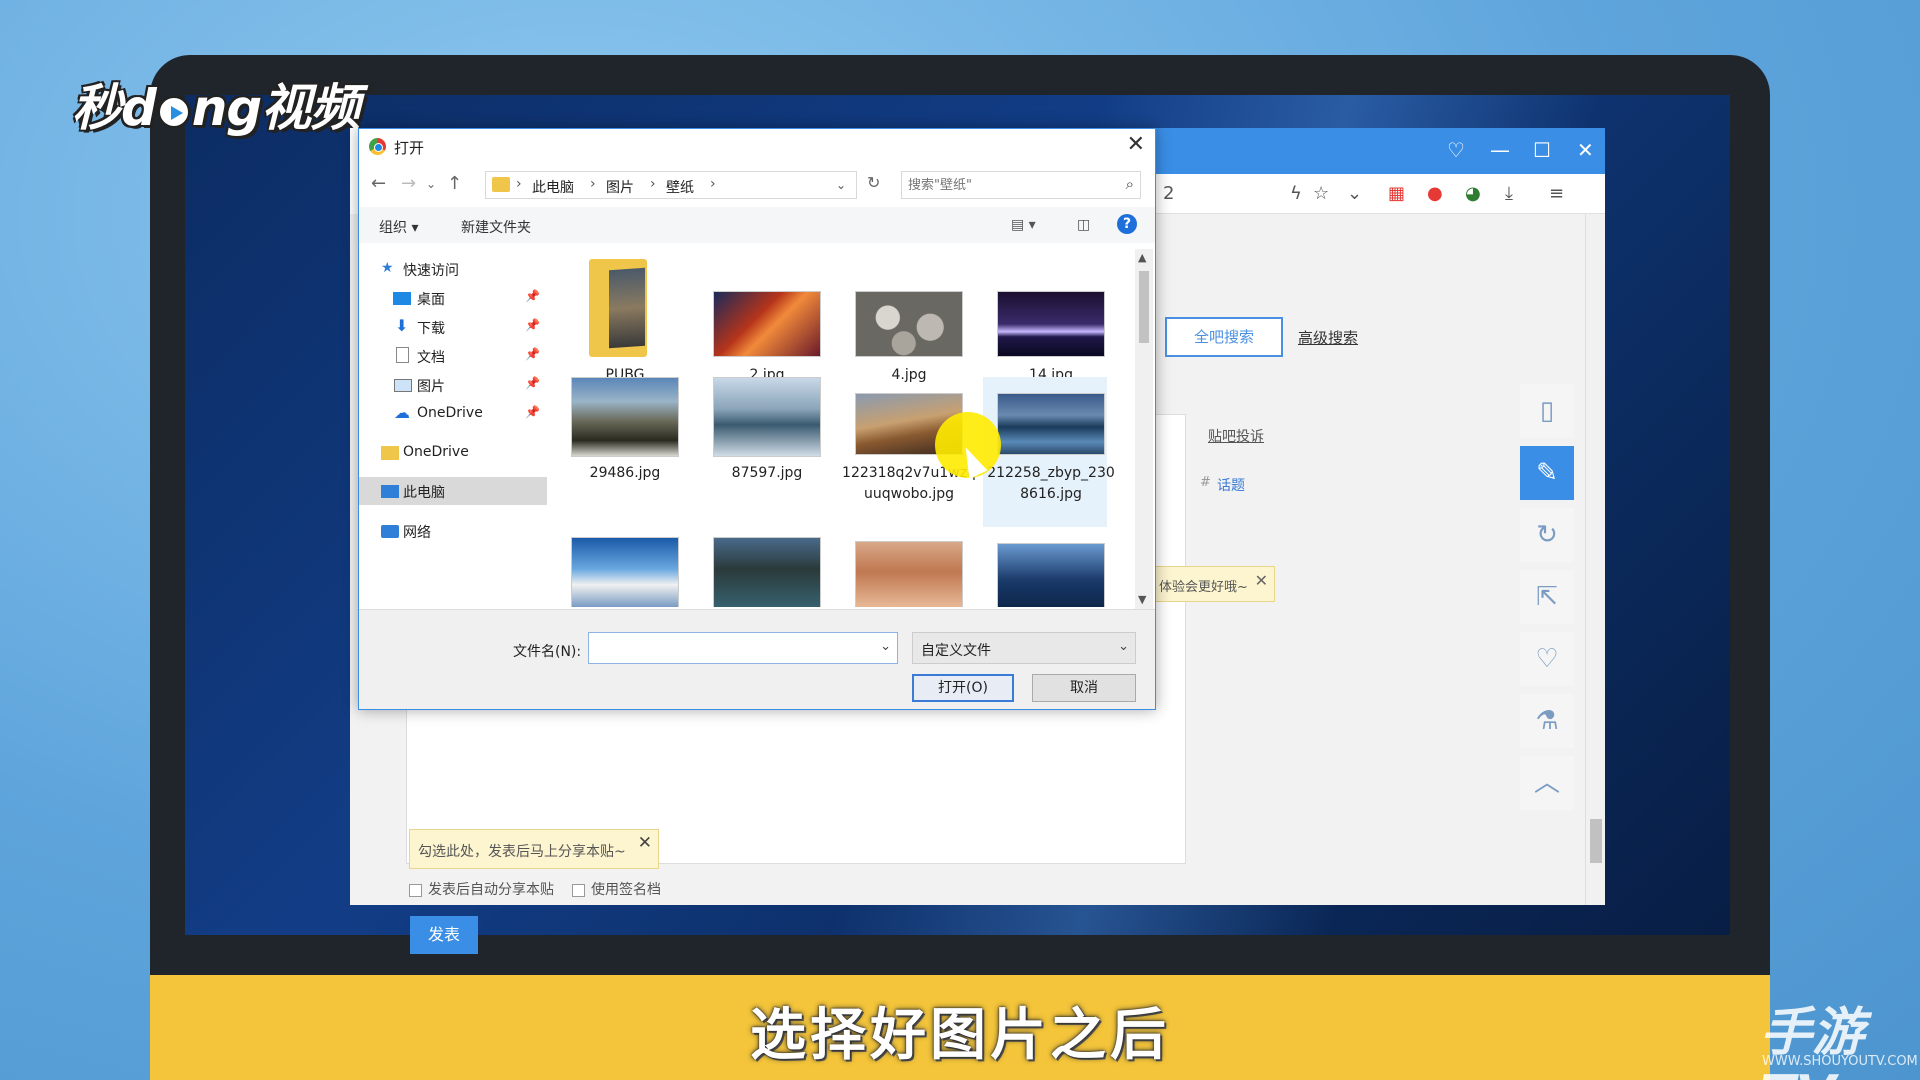 The width and height of the screenshot is (1920, 1080). I want to click on help-icon: ?, so click(1127, 224).